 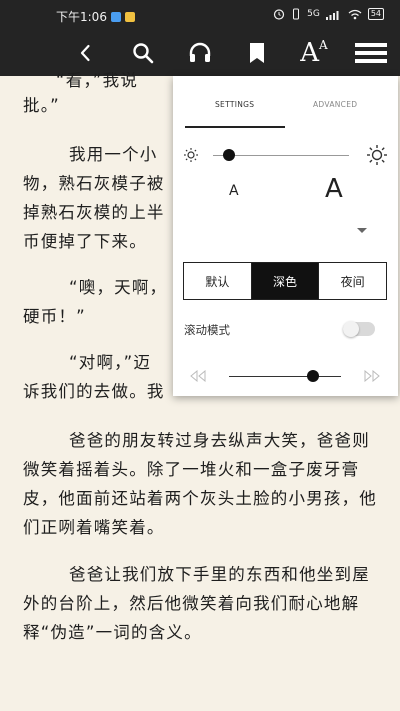 I want to click on increase-font-button: A, so click(x=334, y=189).